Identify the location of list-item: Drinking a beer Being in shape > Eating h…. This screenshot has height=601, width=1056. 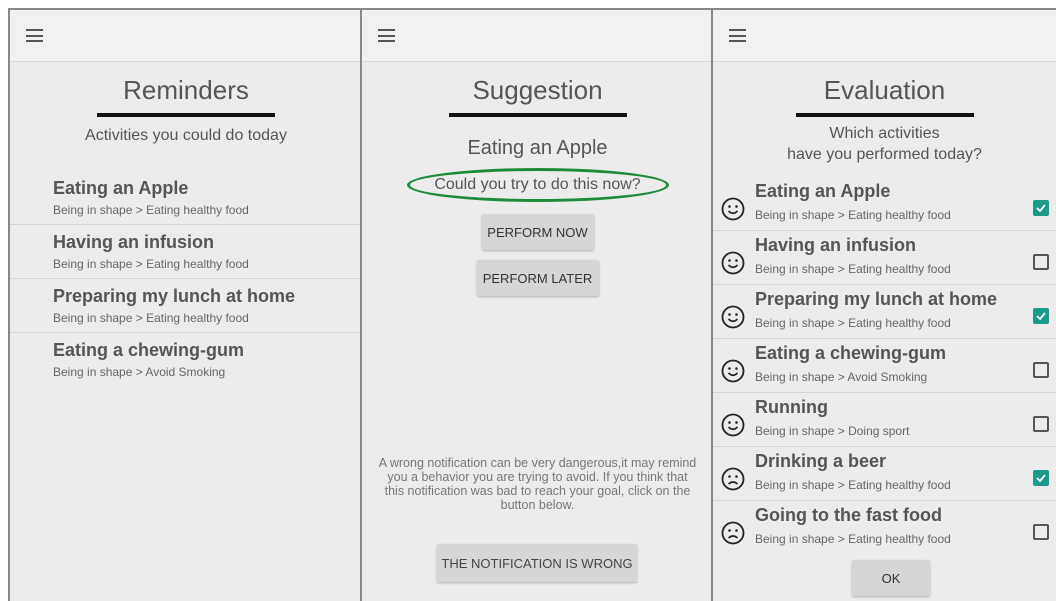
(884, 474).